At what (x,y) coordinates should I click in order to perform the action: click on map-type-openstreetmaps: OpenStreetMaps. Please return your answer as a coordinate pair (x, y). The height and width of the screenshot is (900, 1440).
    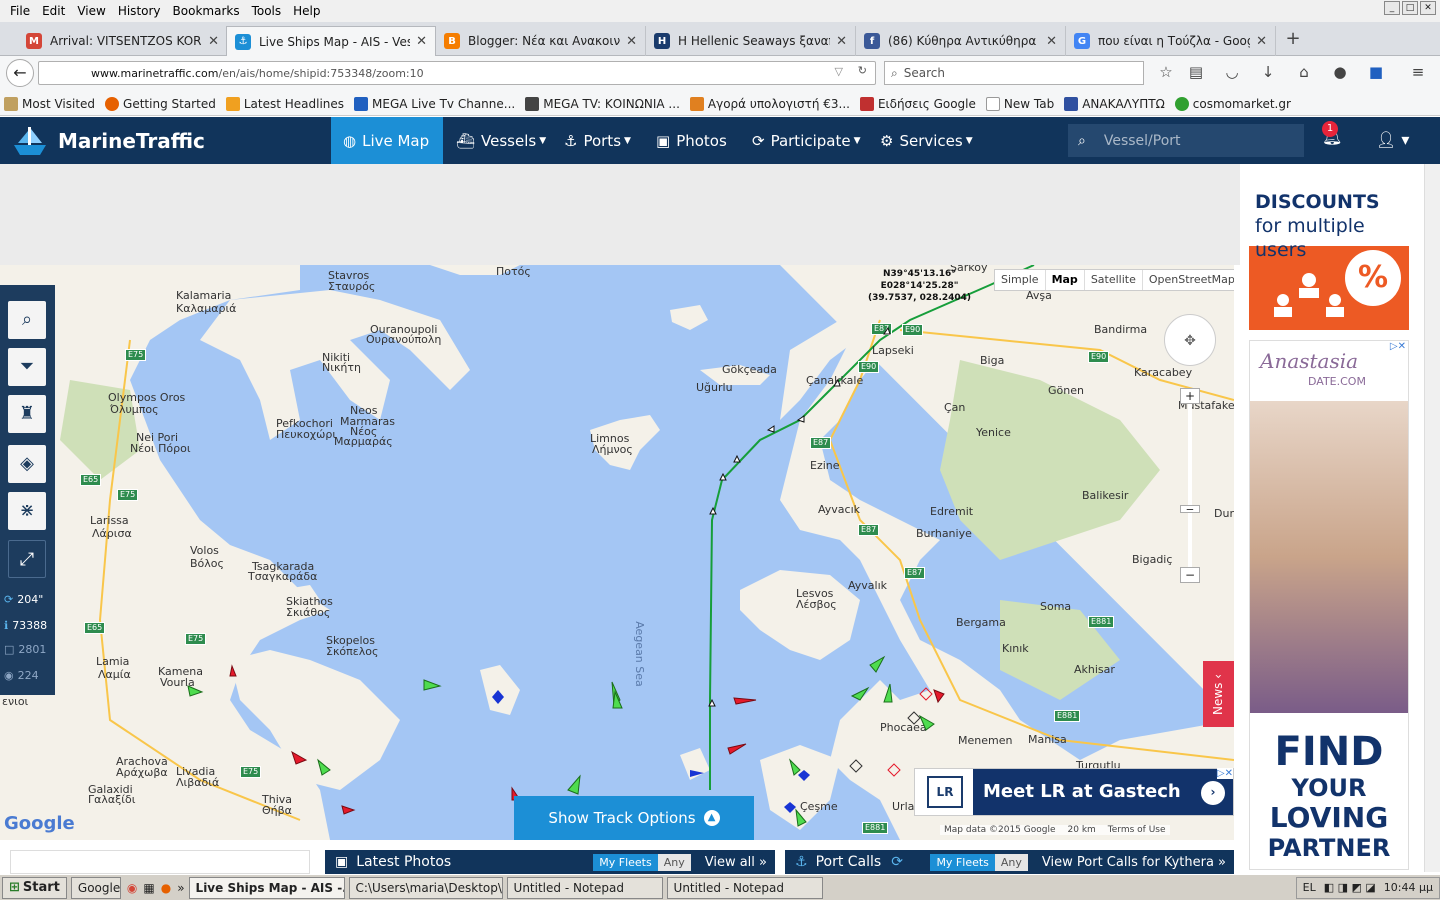
    Looking at the image, I should click on (1188, 280).